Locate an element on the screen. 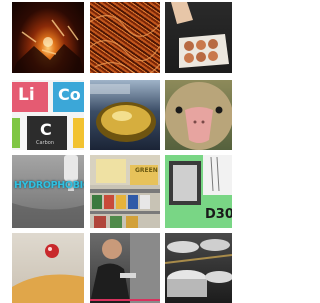 The height and width of the screenshot is (303, 320). tile-brass-dish is located at coordinates (125, 115).